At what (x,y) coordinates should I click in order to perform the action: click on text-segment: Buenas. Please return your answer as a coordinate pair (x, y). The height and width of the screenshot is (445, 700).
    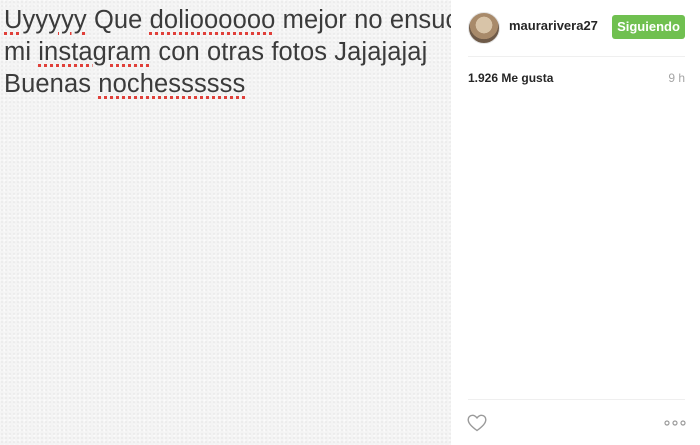
    Looking at the image, I should click on (51, 84).